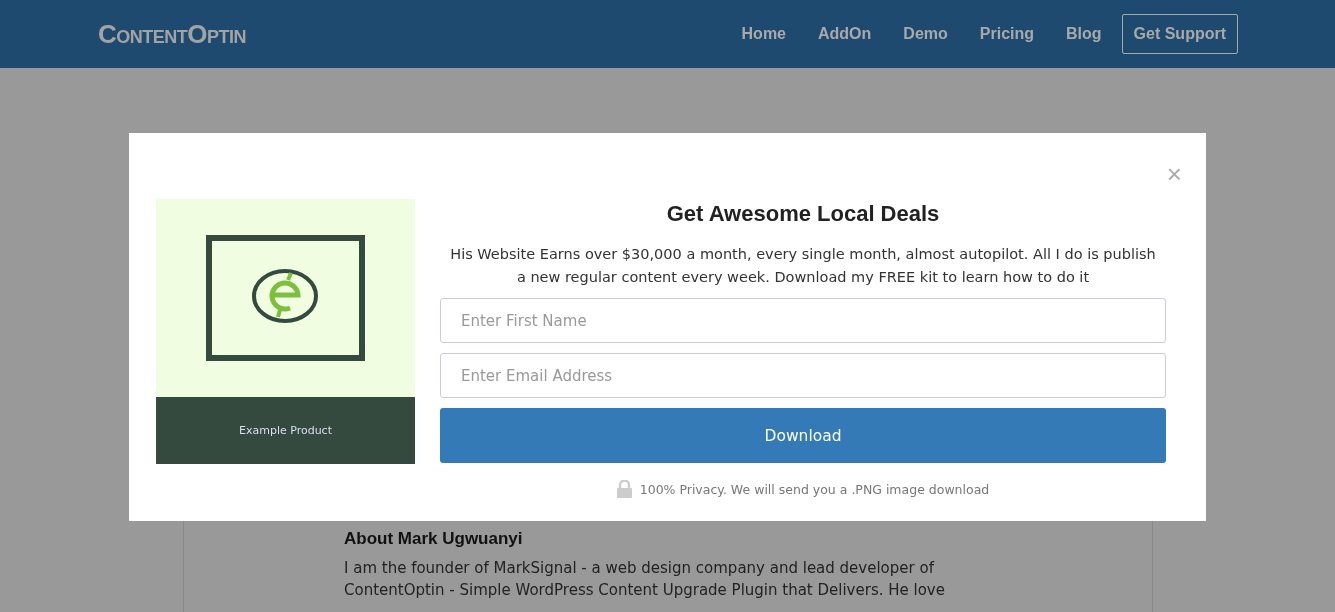 The width and height of the screenshot is (1335, 612). I want to click on lock-icon, so click(624, 489).